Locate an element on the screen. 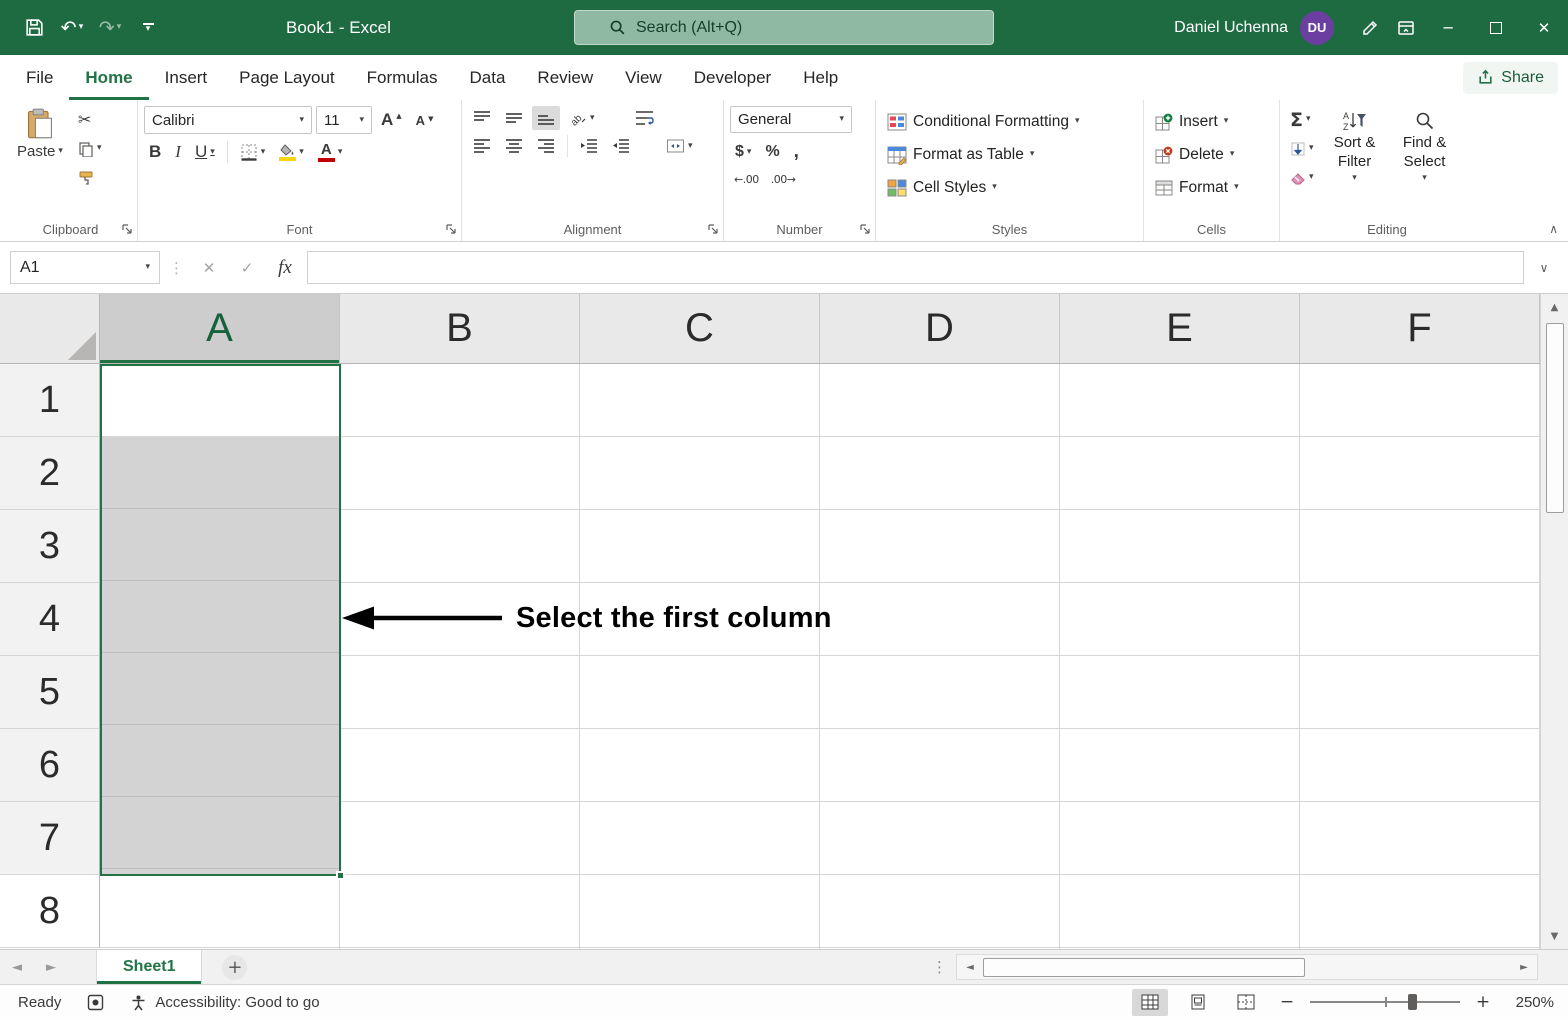  conditional-formatting-button: Conditional Formatting ▾ is located at coordinates (1009, 121).